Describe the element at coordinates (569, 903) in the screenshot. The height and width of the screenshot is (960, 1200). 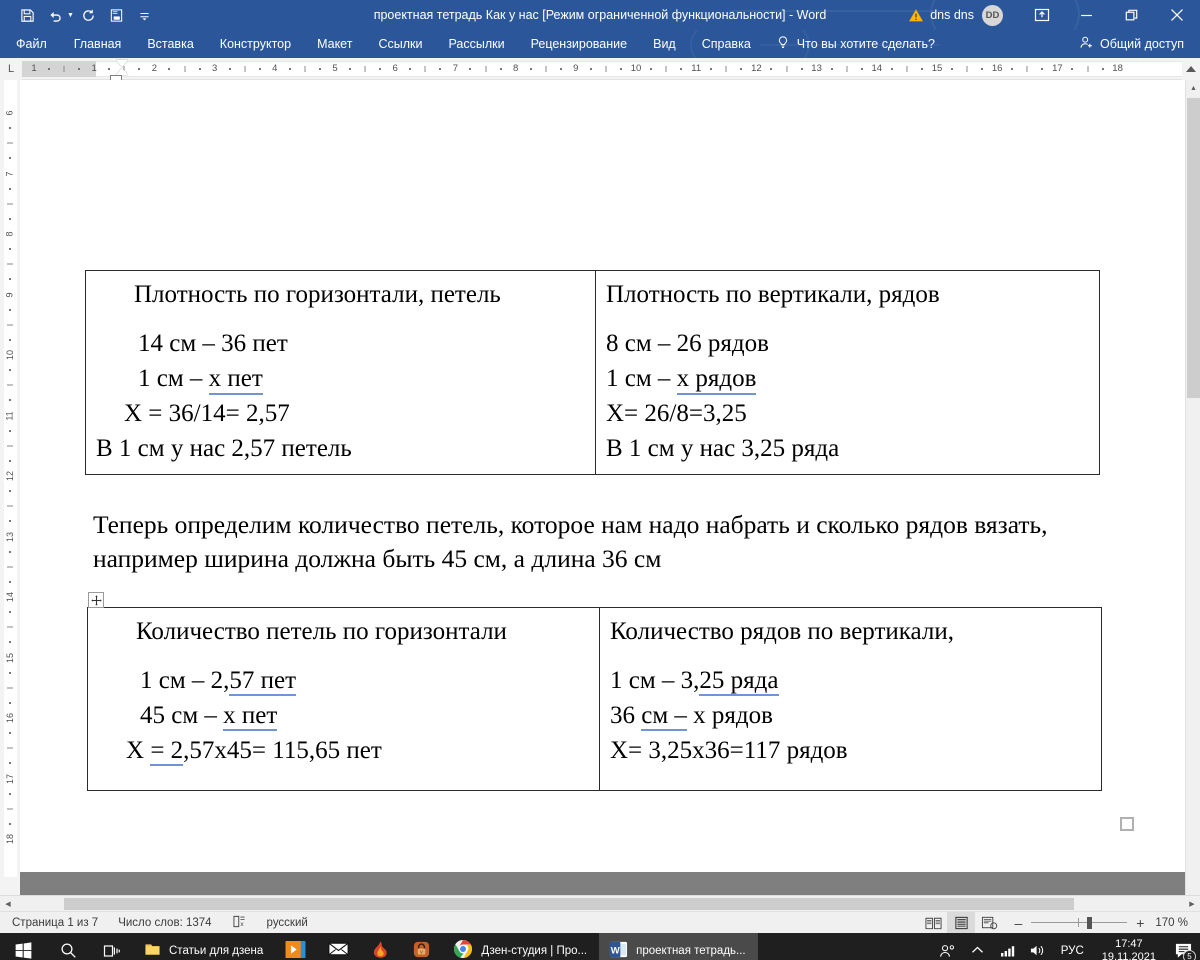
I see `horizontal-scroll-thumb` at that location.